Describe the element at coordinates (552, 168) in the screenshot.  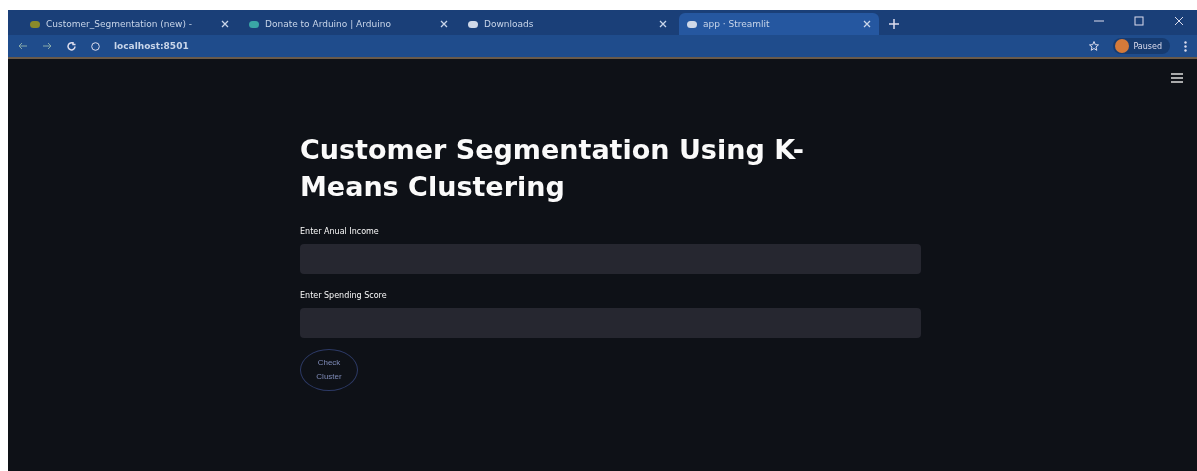
I see `page-title: Customer Segmentation Using K-Means Clustering` at that location.